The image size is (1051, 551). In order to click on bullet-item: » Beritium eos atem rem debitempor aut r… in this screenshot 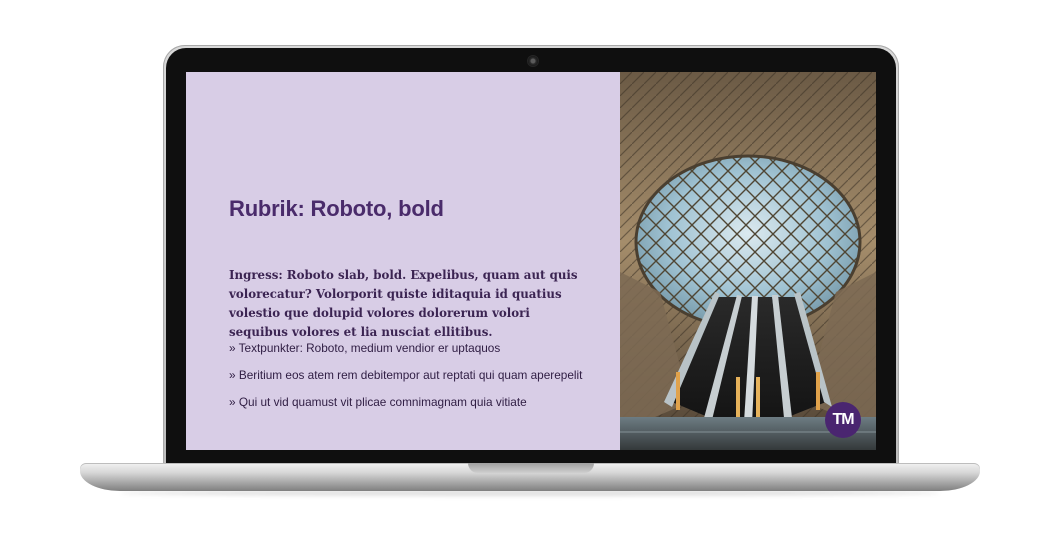, I will do `click(406, 375)`.